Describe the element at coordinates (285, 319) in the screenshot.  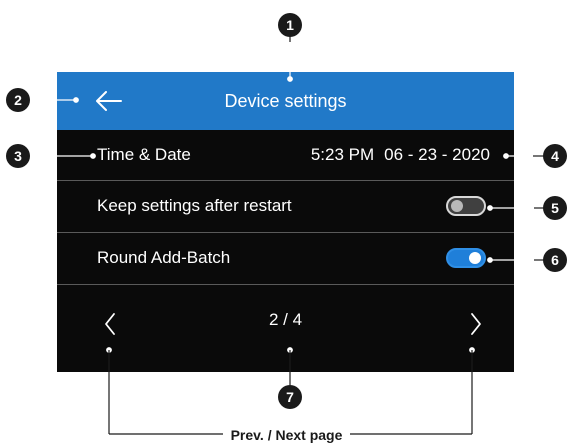
I see `page-indicator: 2 / 4` at that location.